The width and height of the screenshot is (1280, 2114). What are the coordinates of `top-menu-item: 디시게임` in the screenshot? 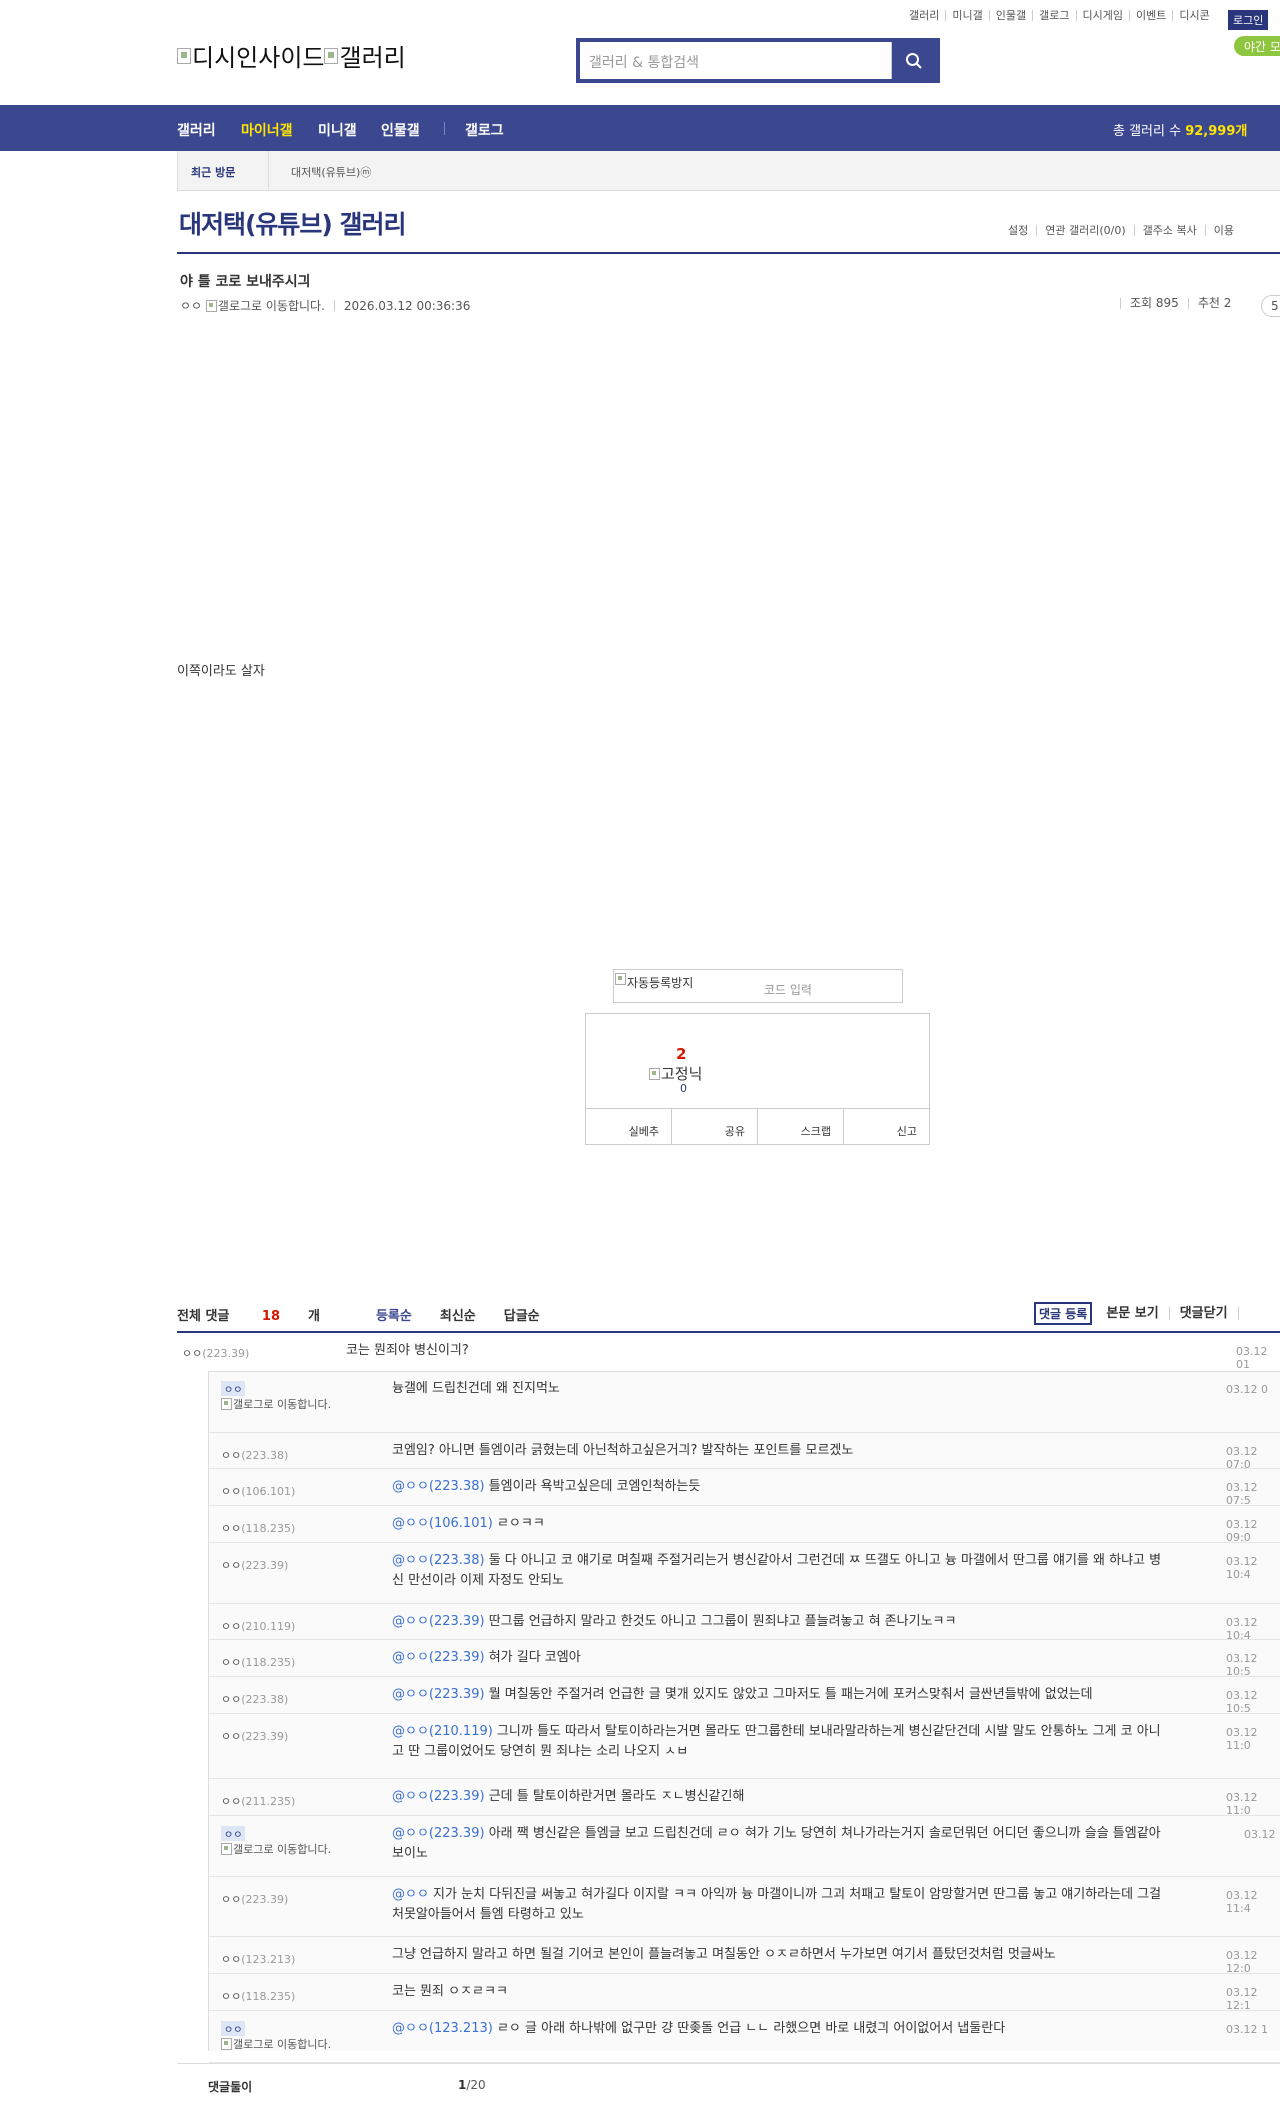 It's located at (1102, 15).